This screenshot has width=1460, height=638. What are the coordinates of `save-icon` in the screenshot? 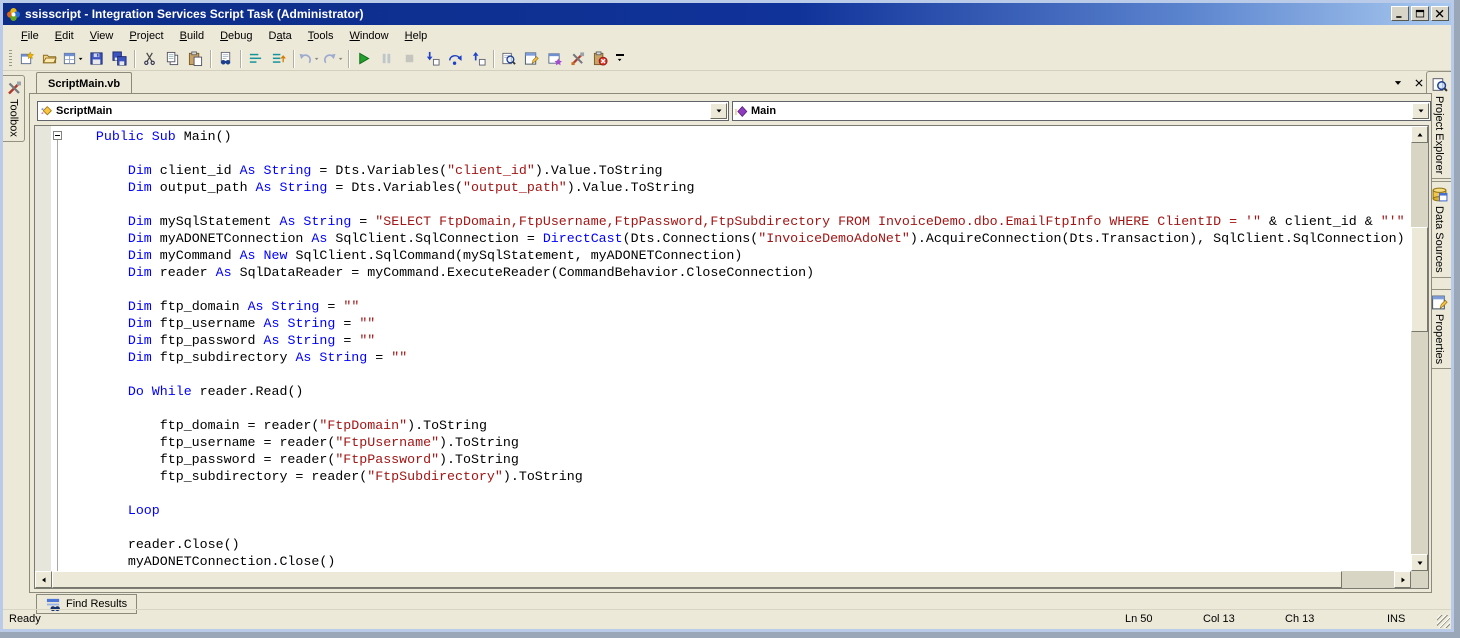 It's located at (96, 58).